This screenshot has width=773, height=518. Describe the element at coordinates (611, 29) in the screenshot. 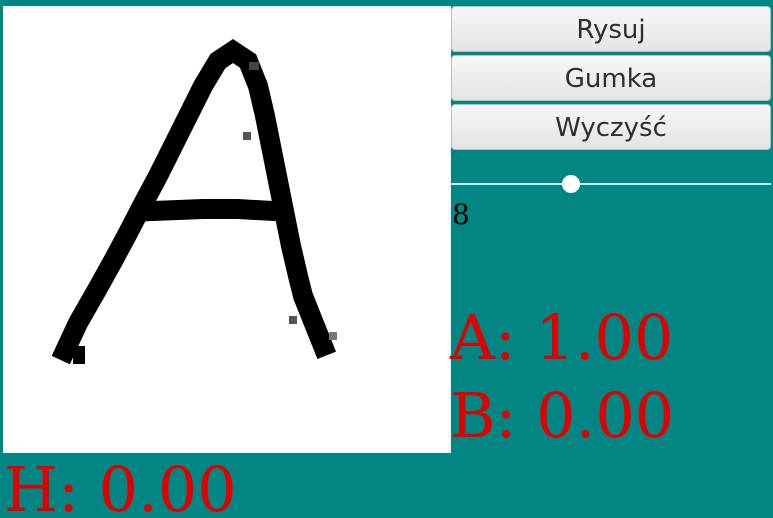

I see `draw-button: Rysuj` at that location.